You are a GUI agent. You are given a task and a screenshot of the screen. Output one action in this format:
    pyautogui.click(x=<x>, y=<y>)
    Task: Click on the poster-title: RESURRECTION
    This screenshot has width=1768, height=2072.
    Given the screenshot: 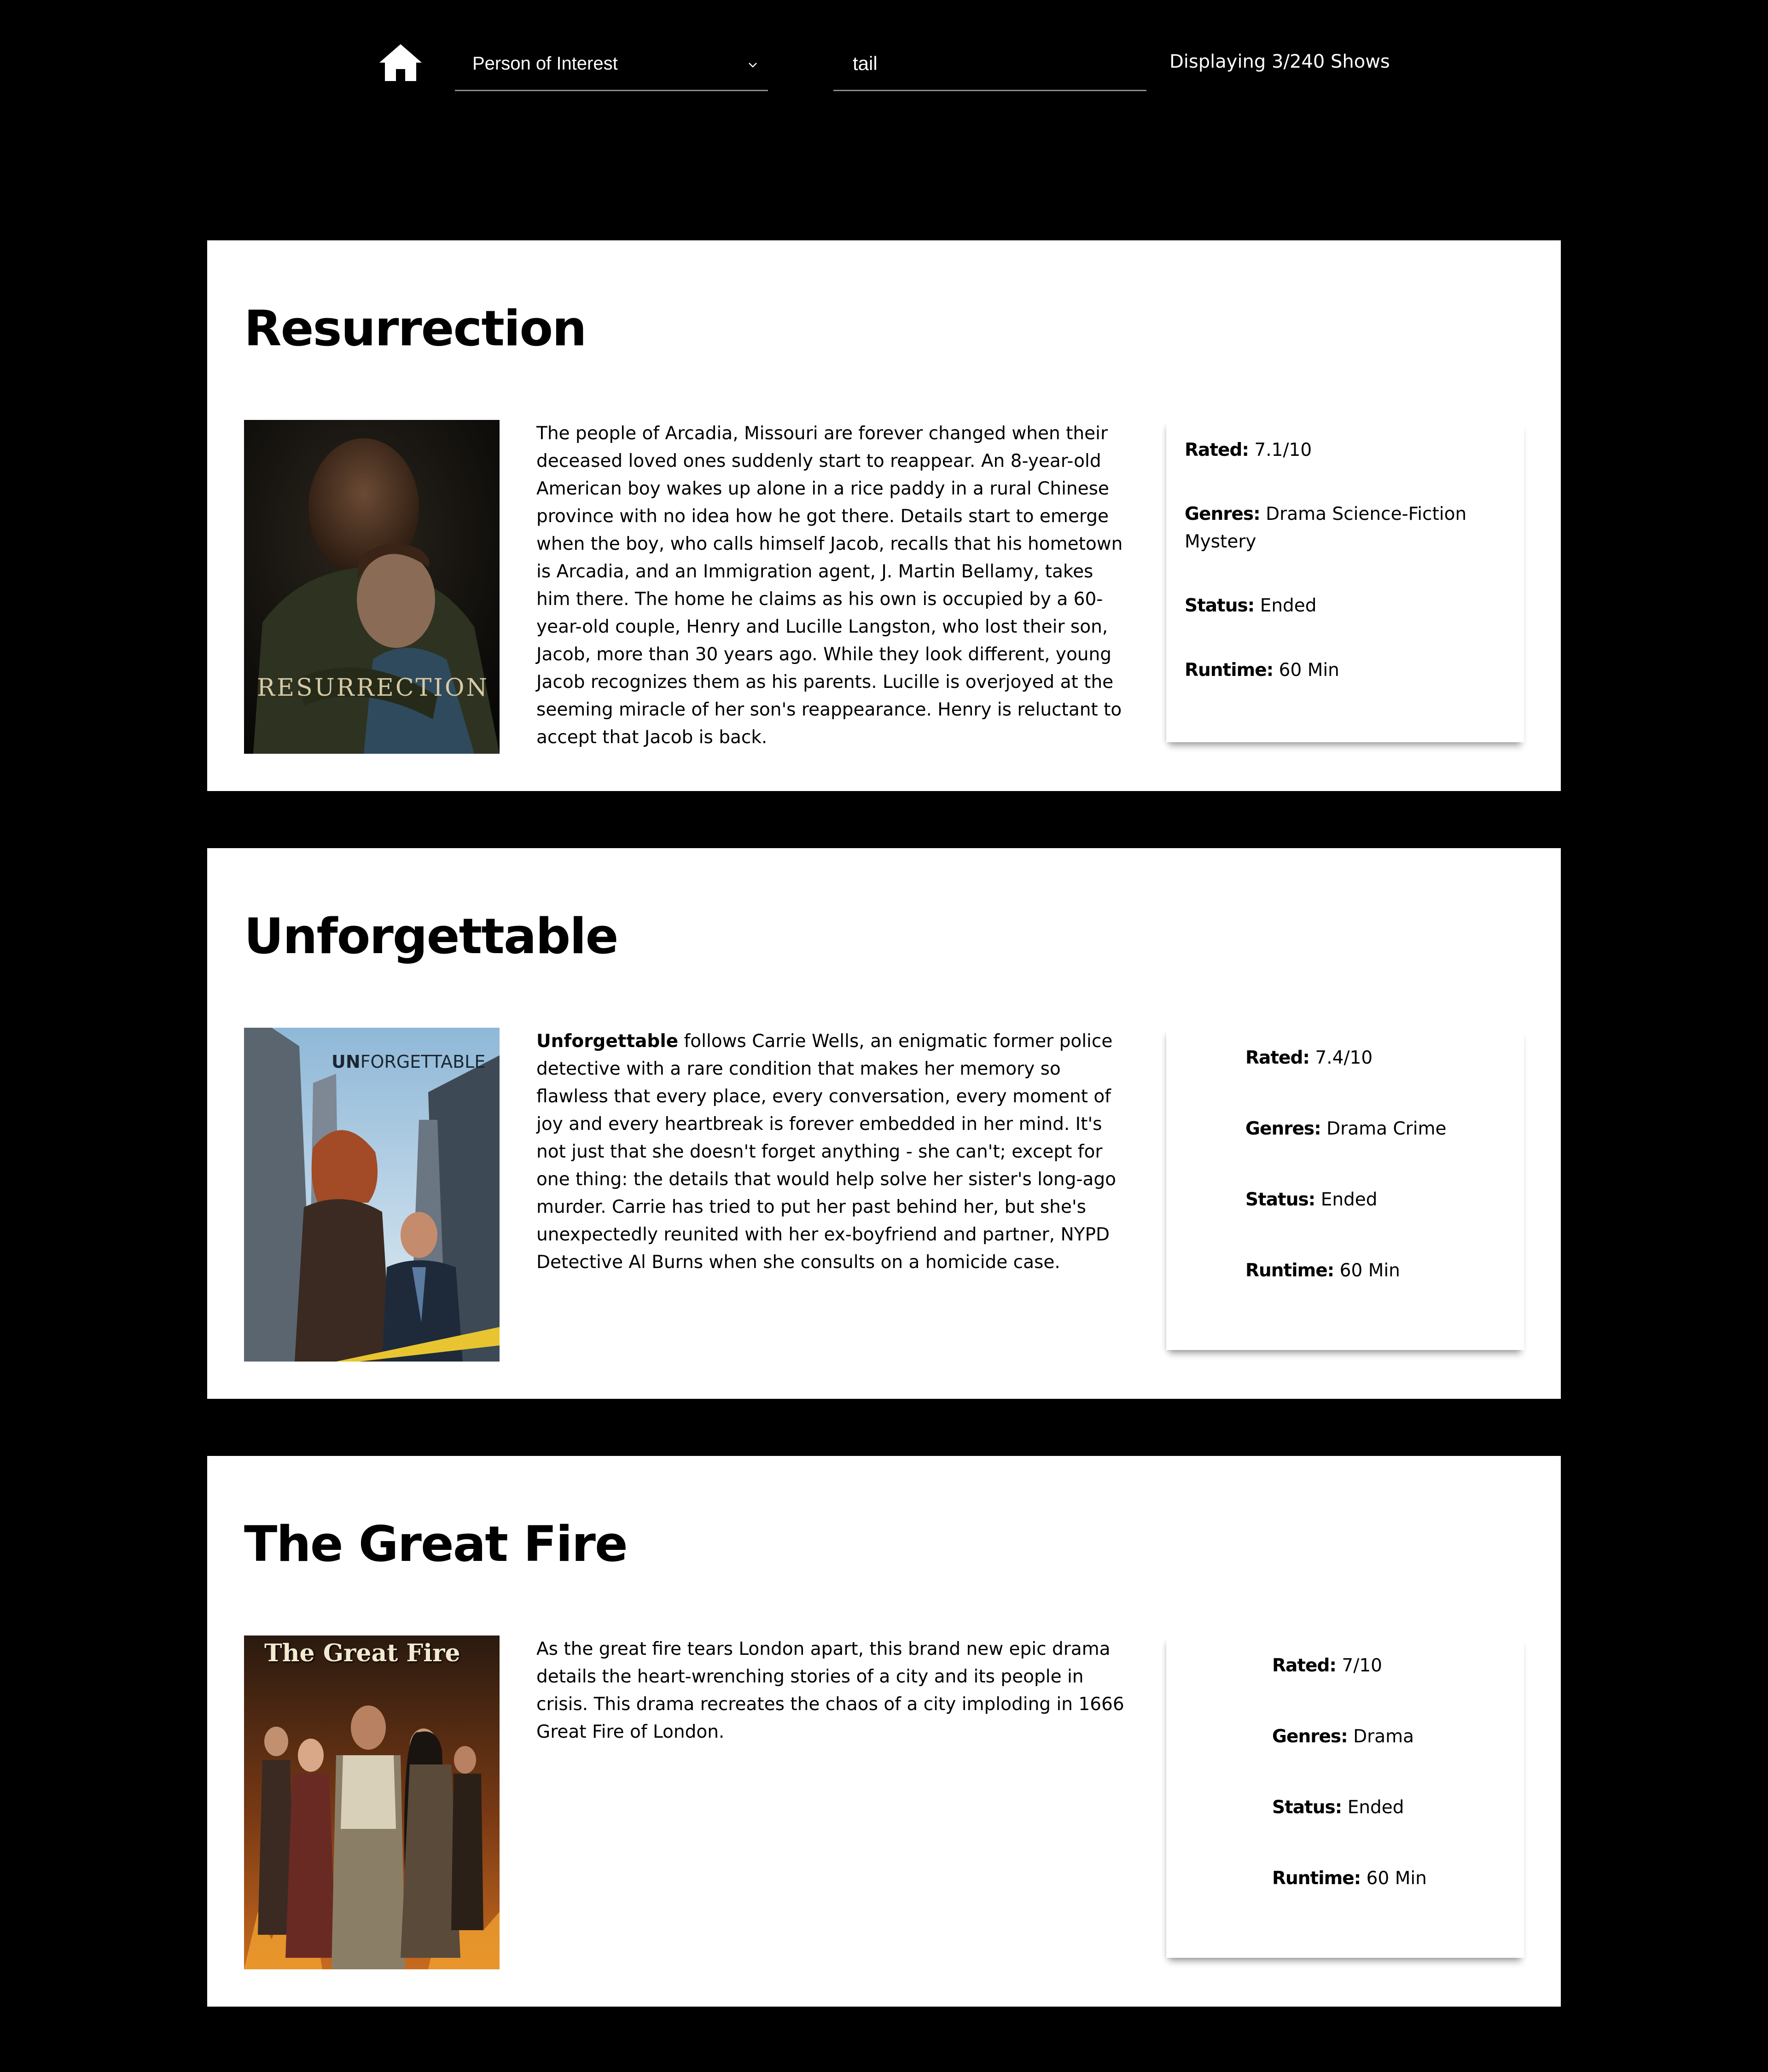 What is the action you would take?
    pyautogui.click(x=373, y=688)
    